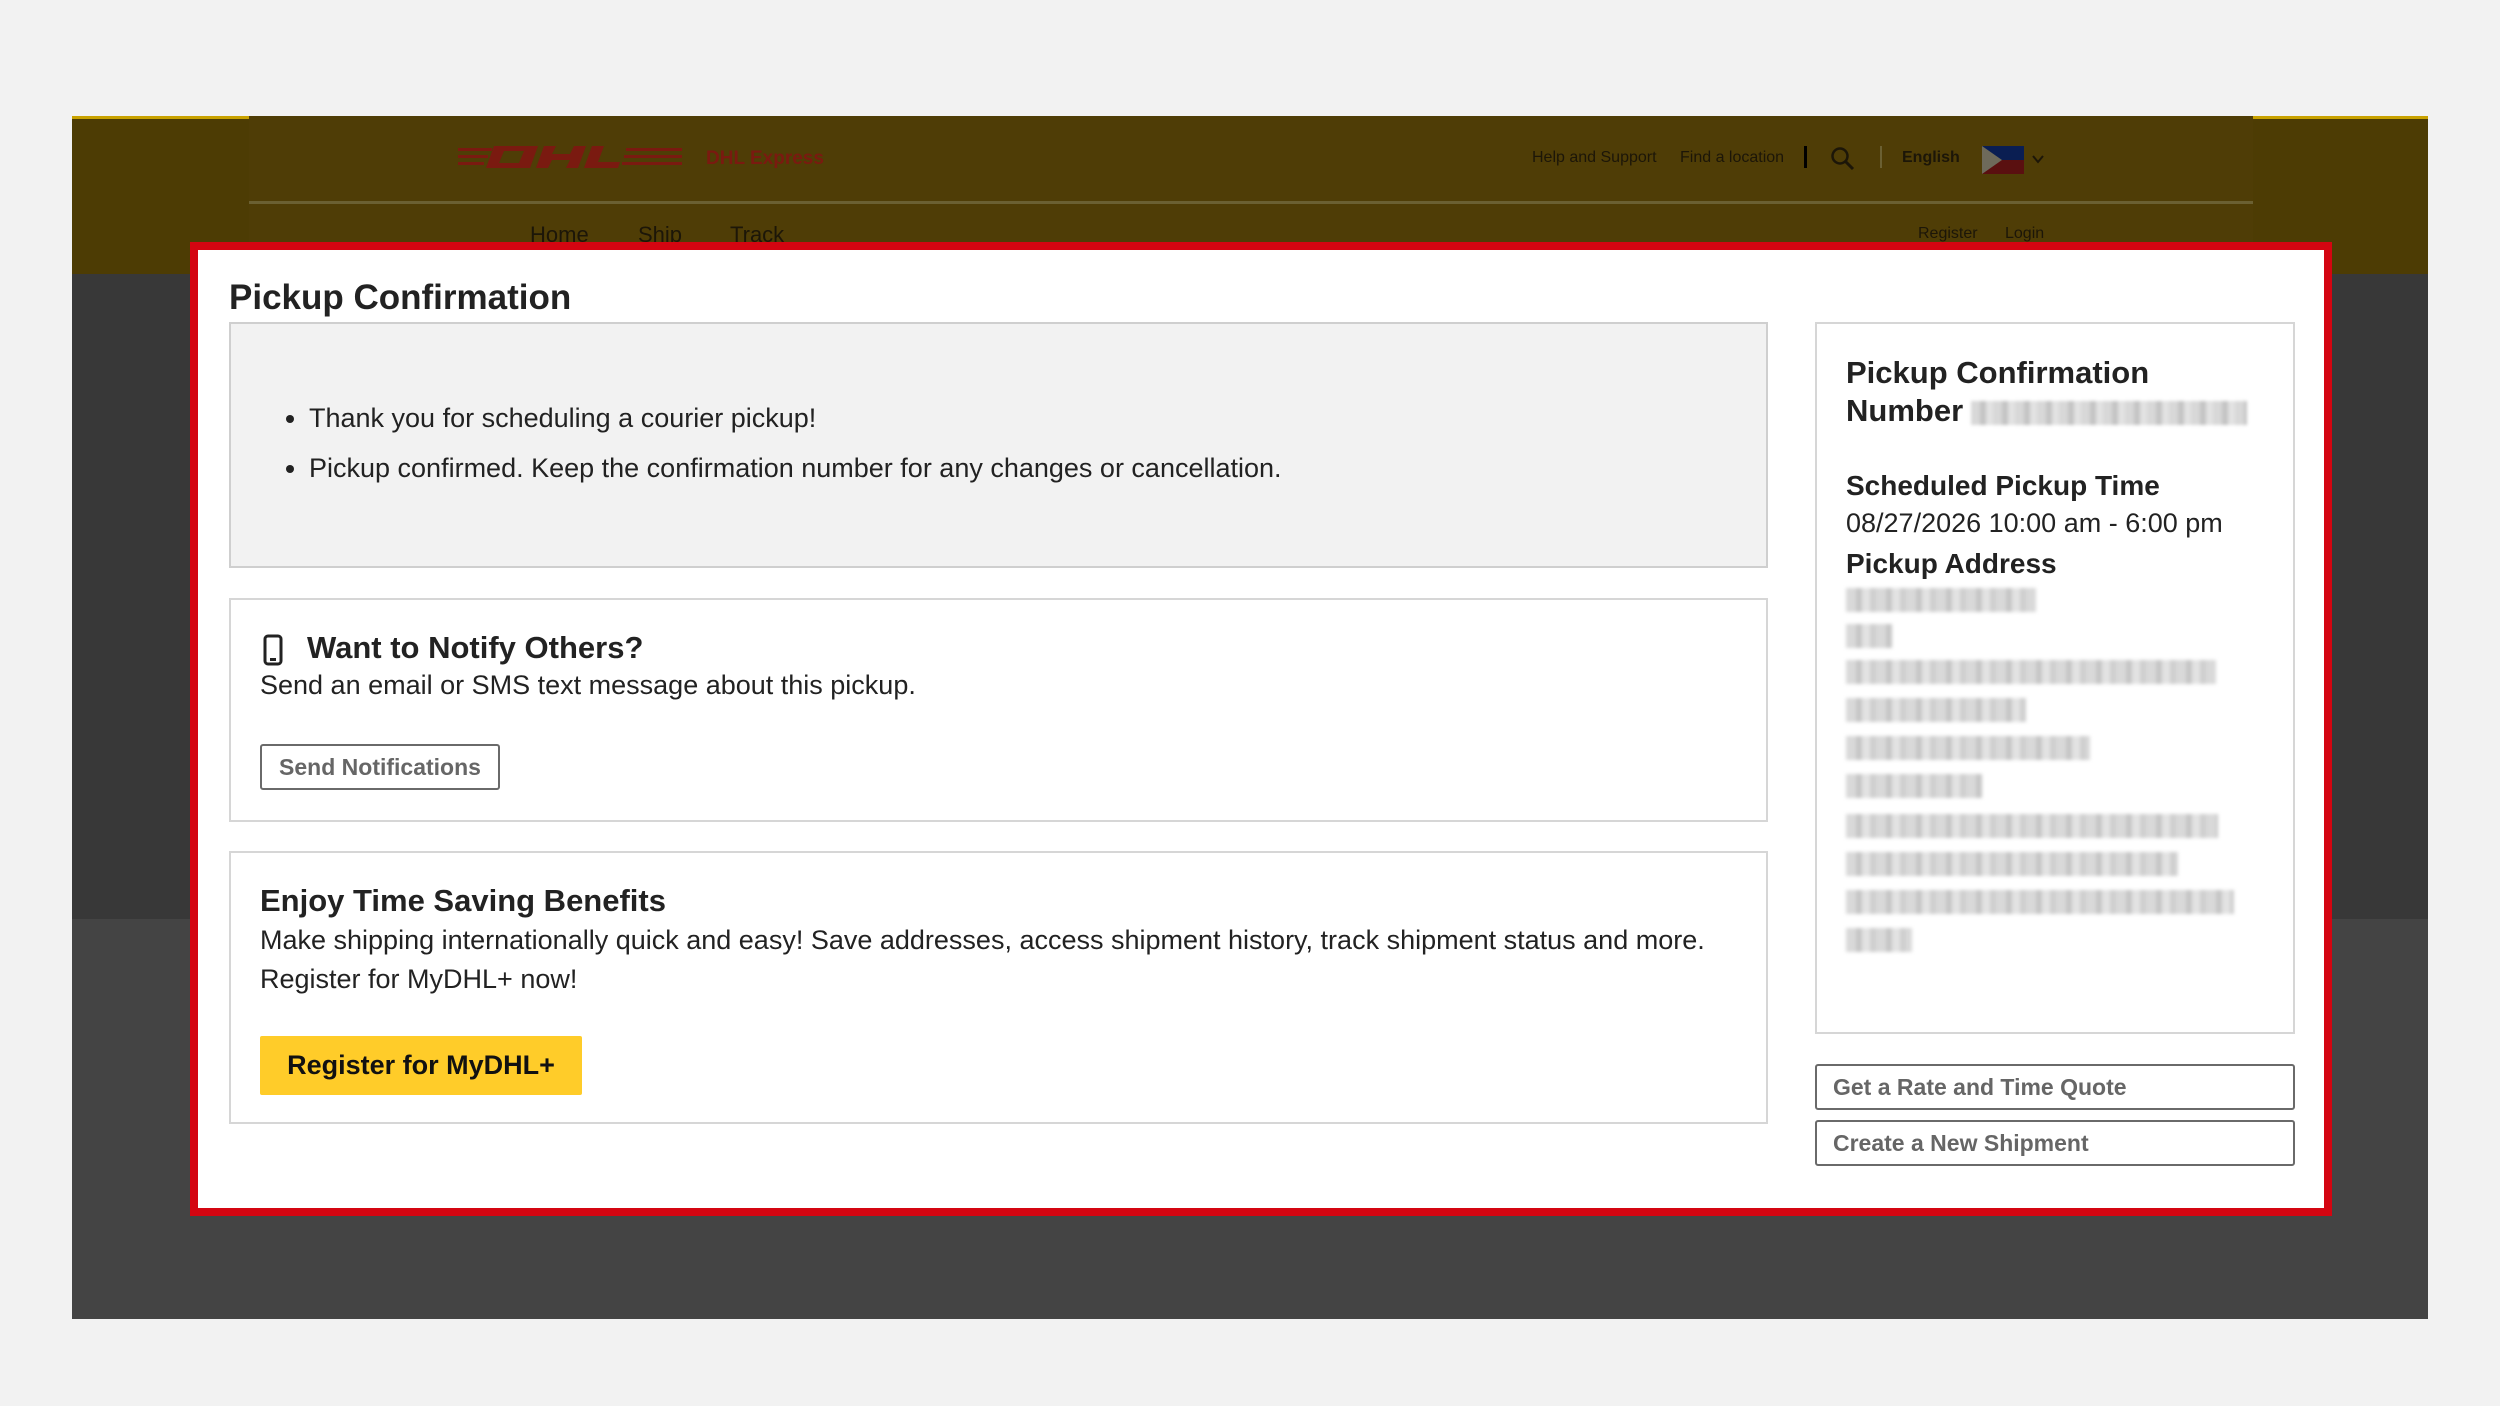  What do you see at coordinates (2038, 159) in the screenshot?
I see `chevron-down-icon` at bounding box center [2038, 159].